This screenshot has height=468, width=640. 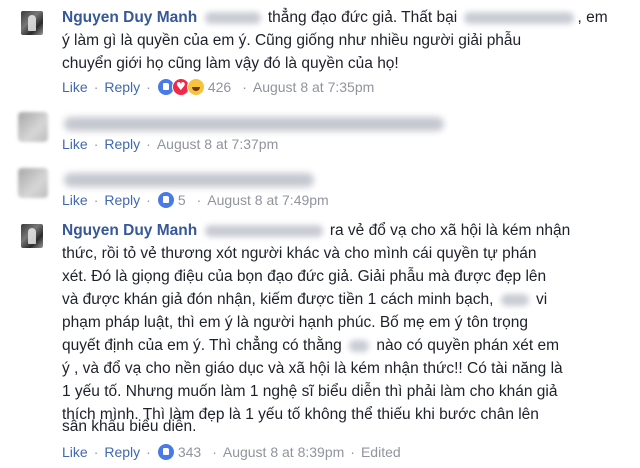 I want to click on reactions-summary: 343, so click(x=179, y=452).